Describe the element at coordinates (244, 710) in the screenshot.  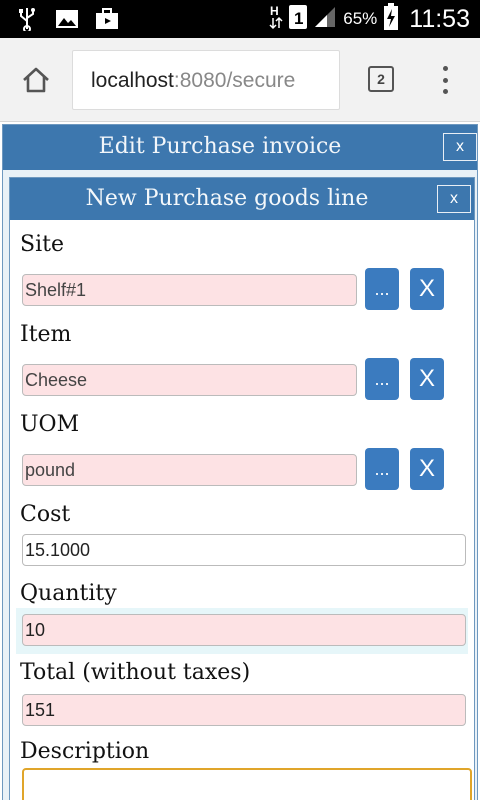
I see `total-input: 151` at that location.